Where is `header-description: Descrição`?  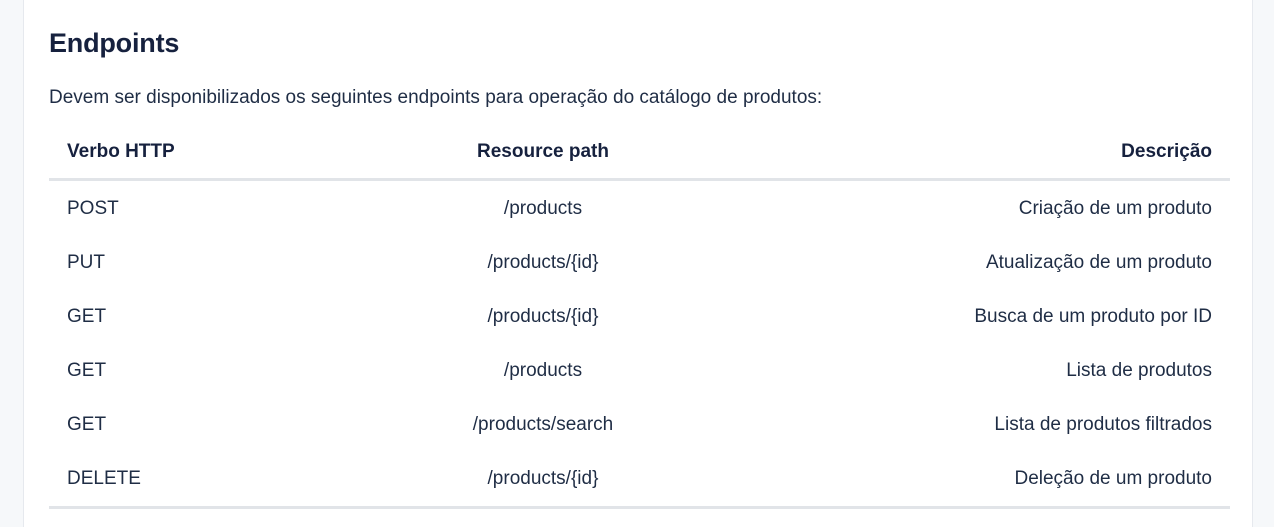
header-description: Descrição is located at coordinates (975, 153).